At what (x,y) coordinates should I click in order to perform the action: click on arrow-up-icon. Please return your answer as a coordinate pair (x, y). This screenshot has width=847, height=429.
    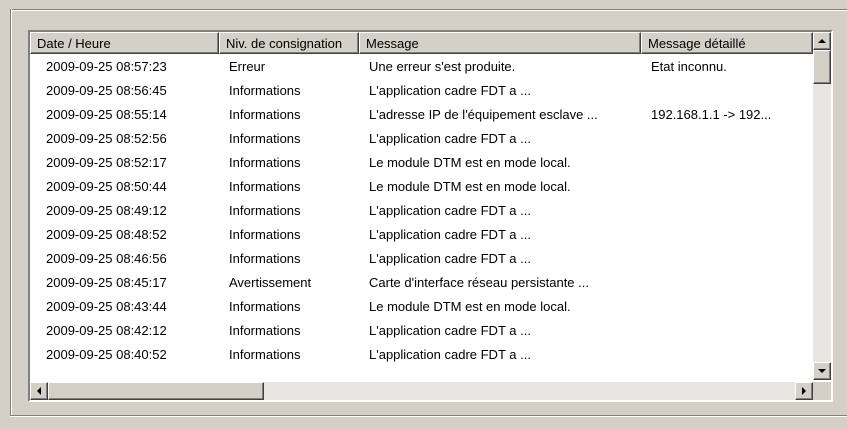
    Looking at the image, I should click on (822, 41).